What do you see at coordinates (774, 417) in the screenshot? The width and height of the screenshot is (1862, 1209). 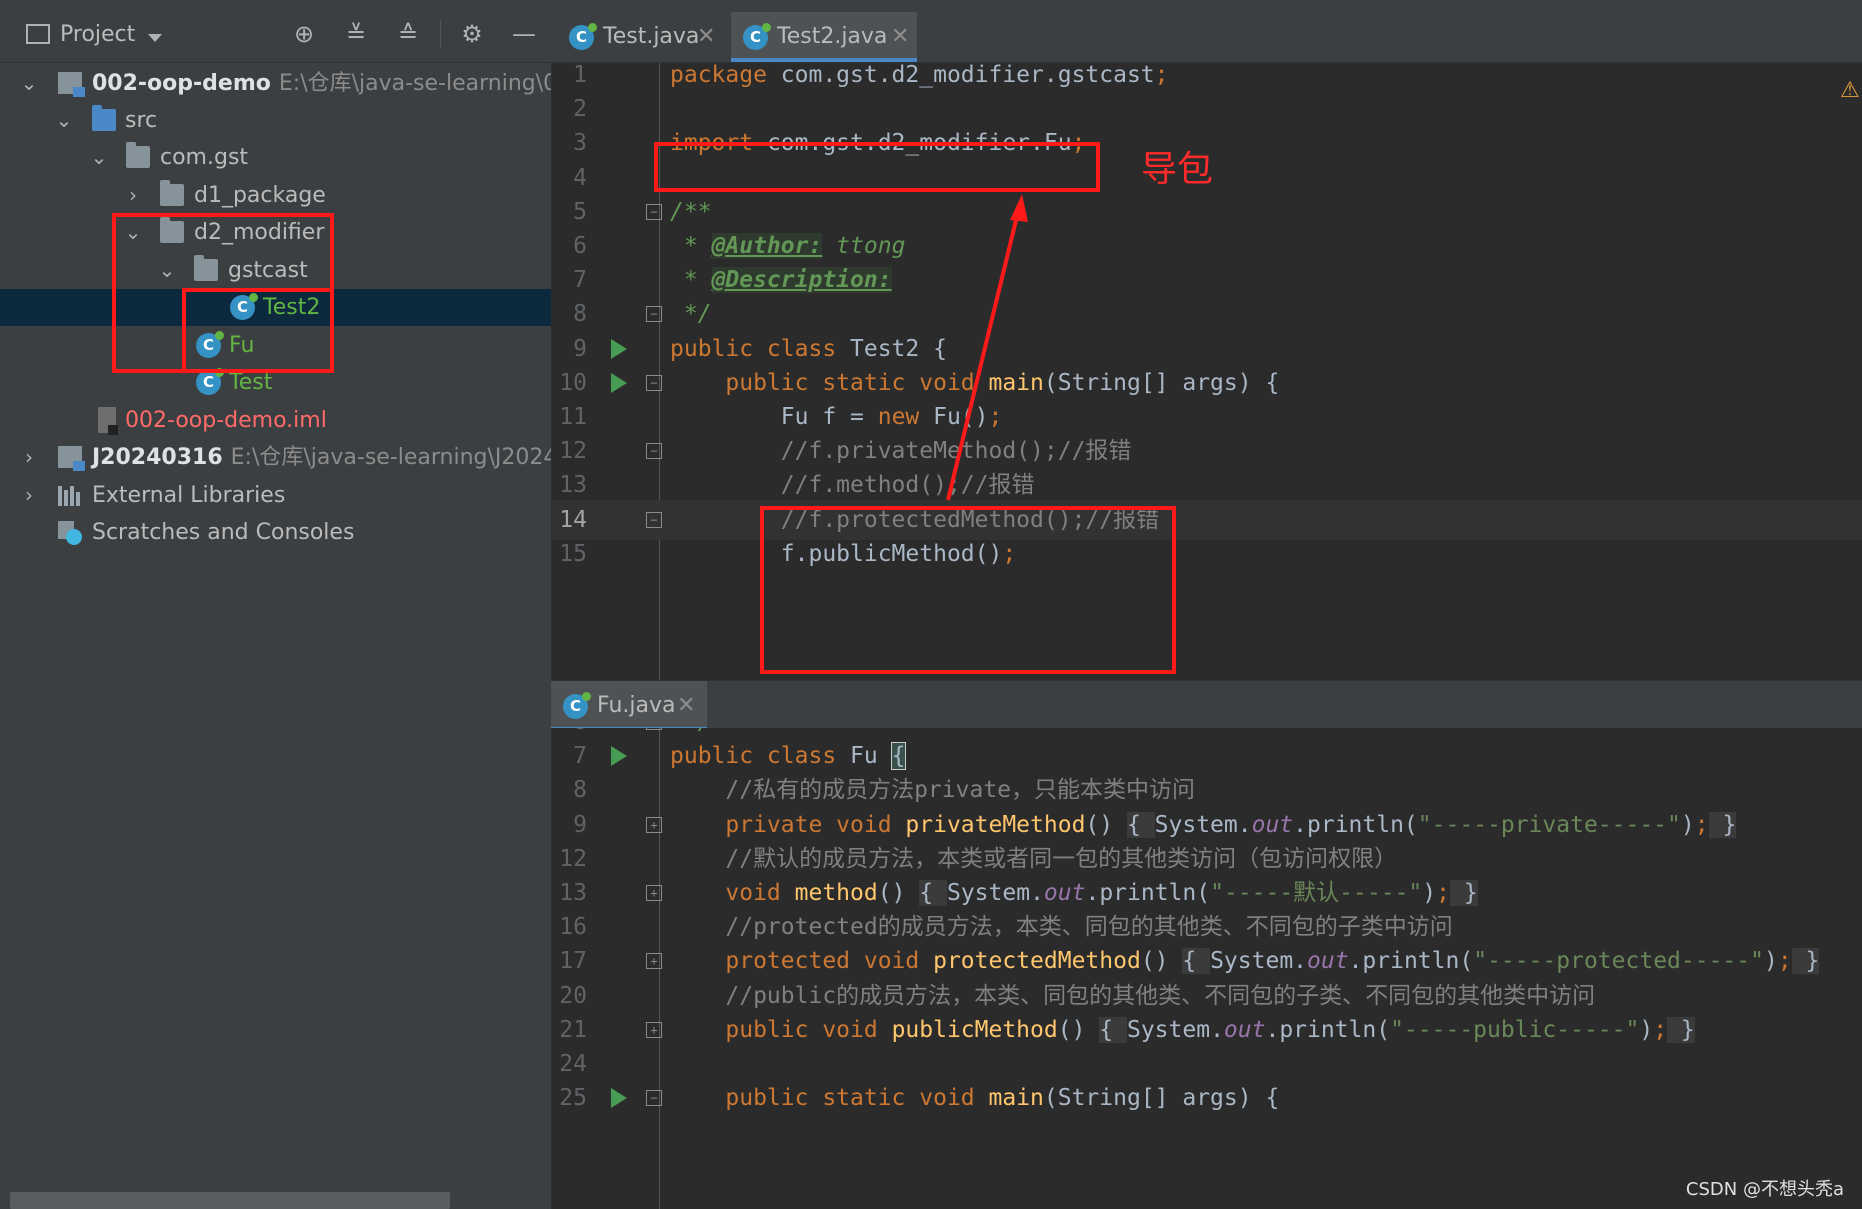 I see `code-token: Fu f =` at bounding box center [774, 417].